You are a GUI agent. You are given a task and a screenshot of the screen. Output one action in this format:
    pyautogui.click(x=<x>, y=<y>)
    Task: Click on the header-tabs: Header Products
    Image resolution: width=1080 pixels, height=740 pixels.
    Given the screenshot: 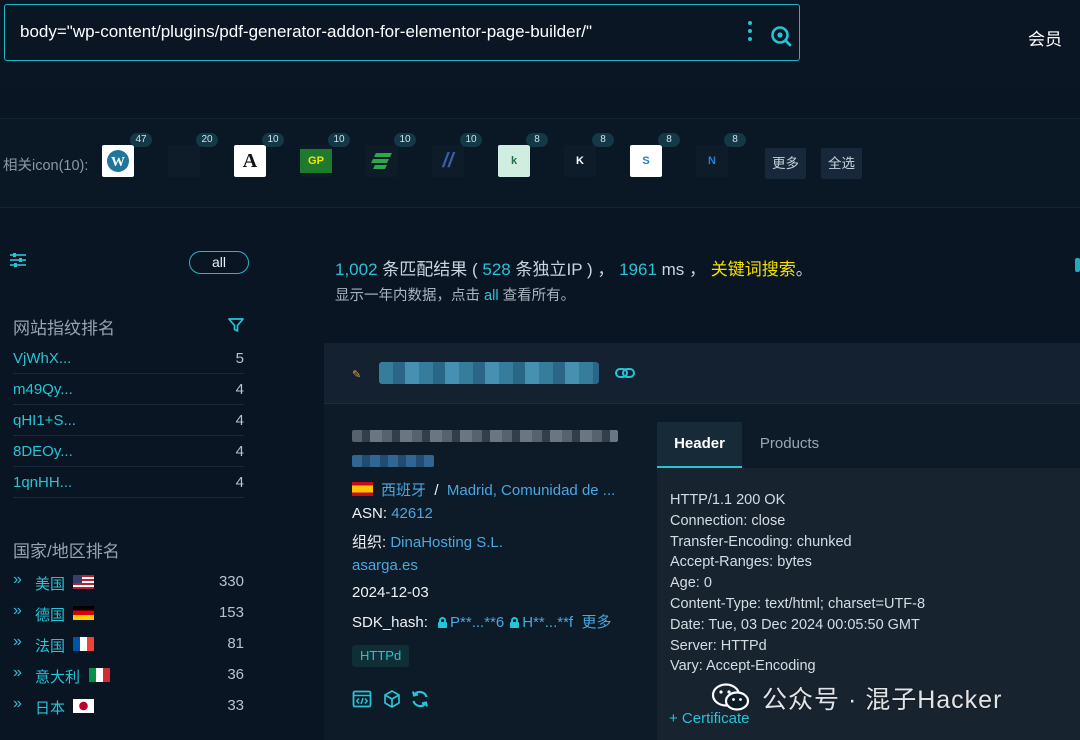 What is the action you would take?
    pyautogui.click(x=868, y=445)
    